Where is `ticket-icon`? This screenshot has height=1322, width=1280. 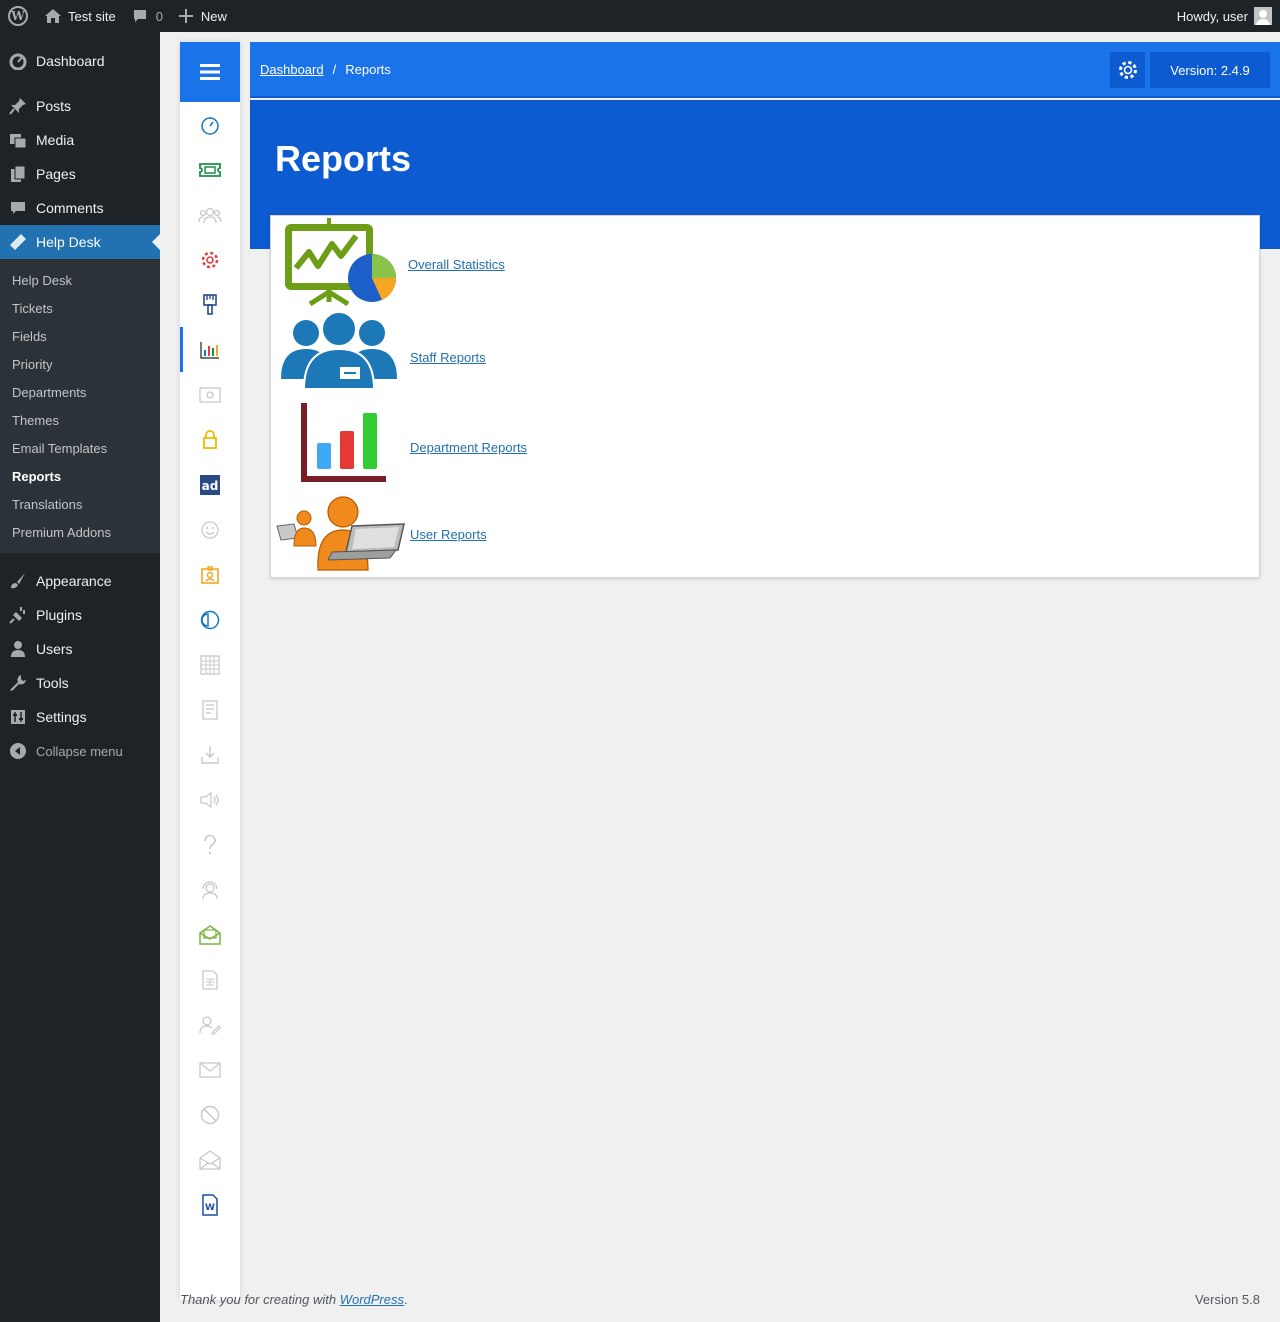 ticket-icon is located at coordinates (210, 169).